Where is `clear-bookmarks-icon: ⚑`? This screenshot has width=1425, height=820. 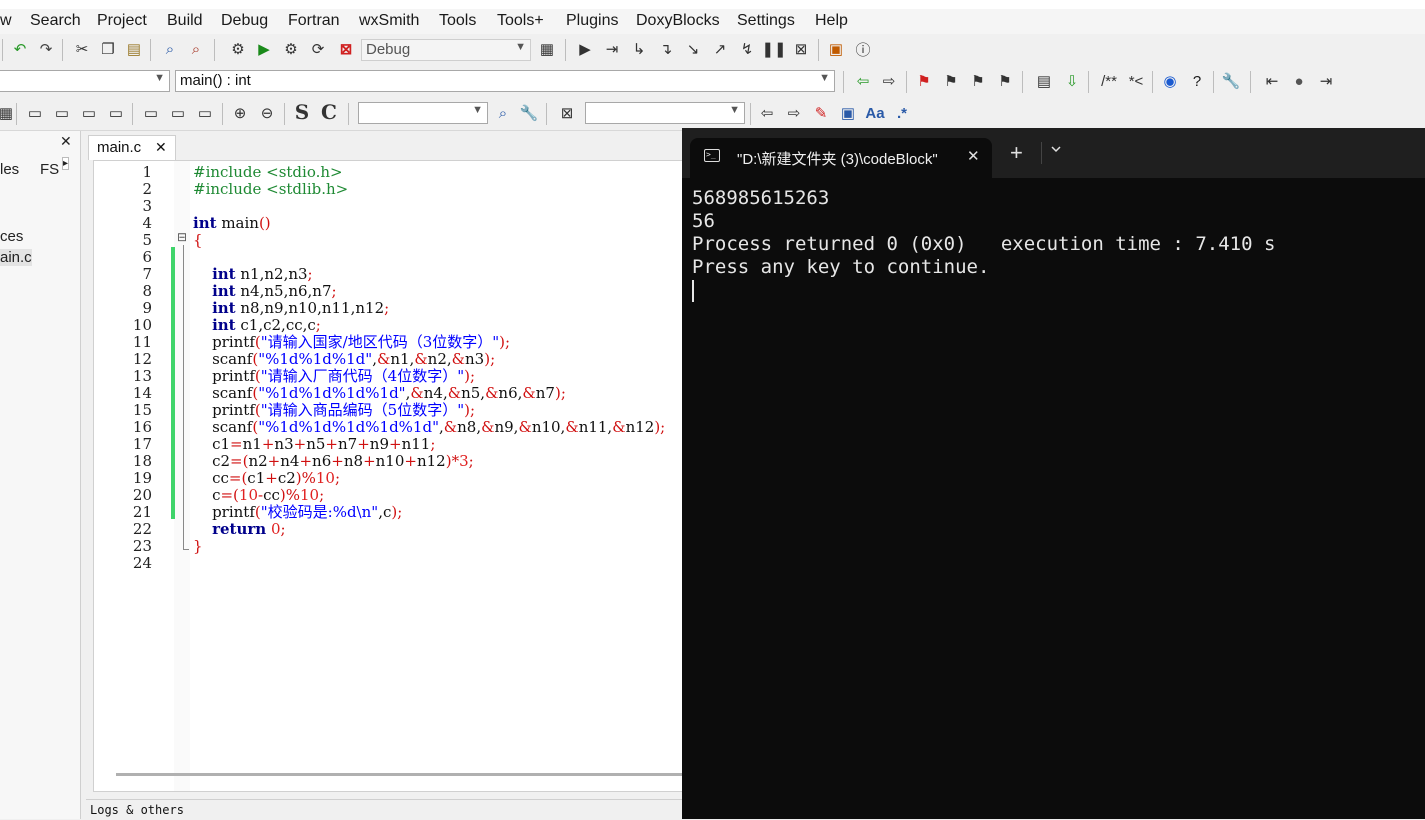
clear-bookmarks-icon: ⚑ is located at coordinates (1005, 81).